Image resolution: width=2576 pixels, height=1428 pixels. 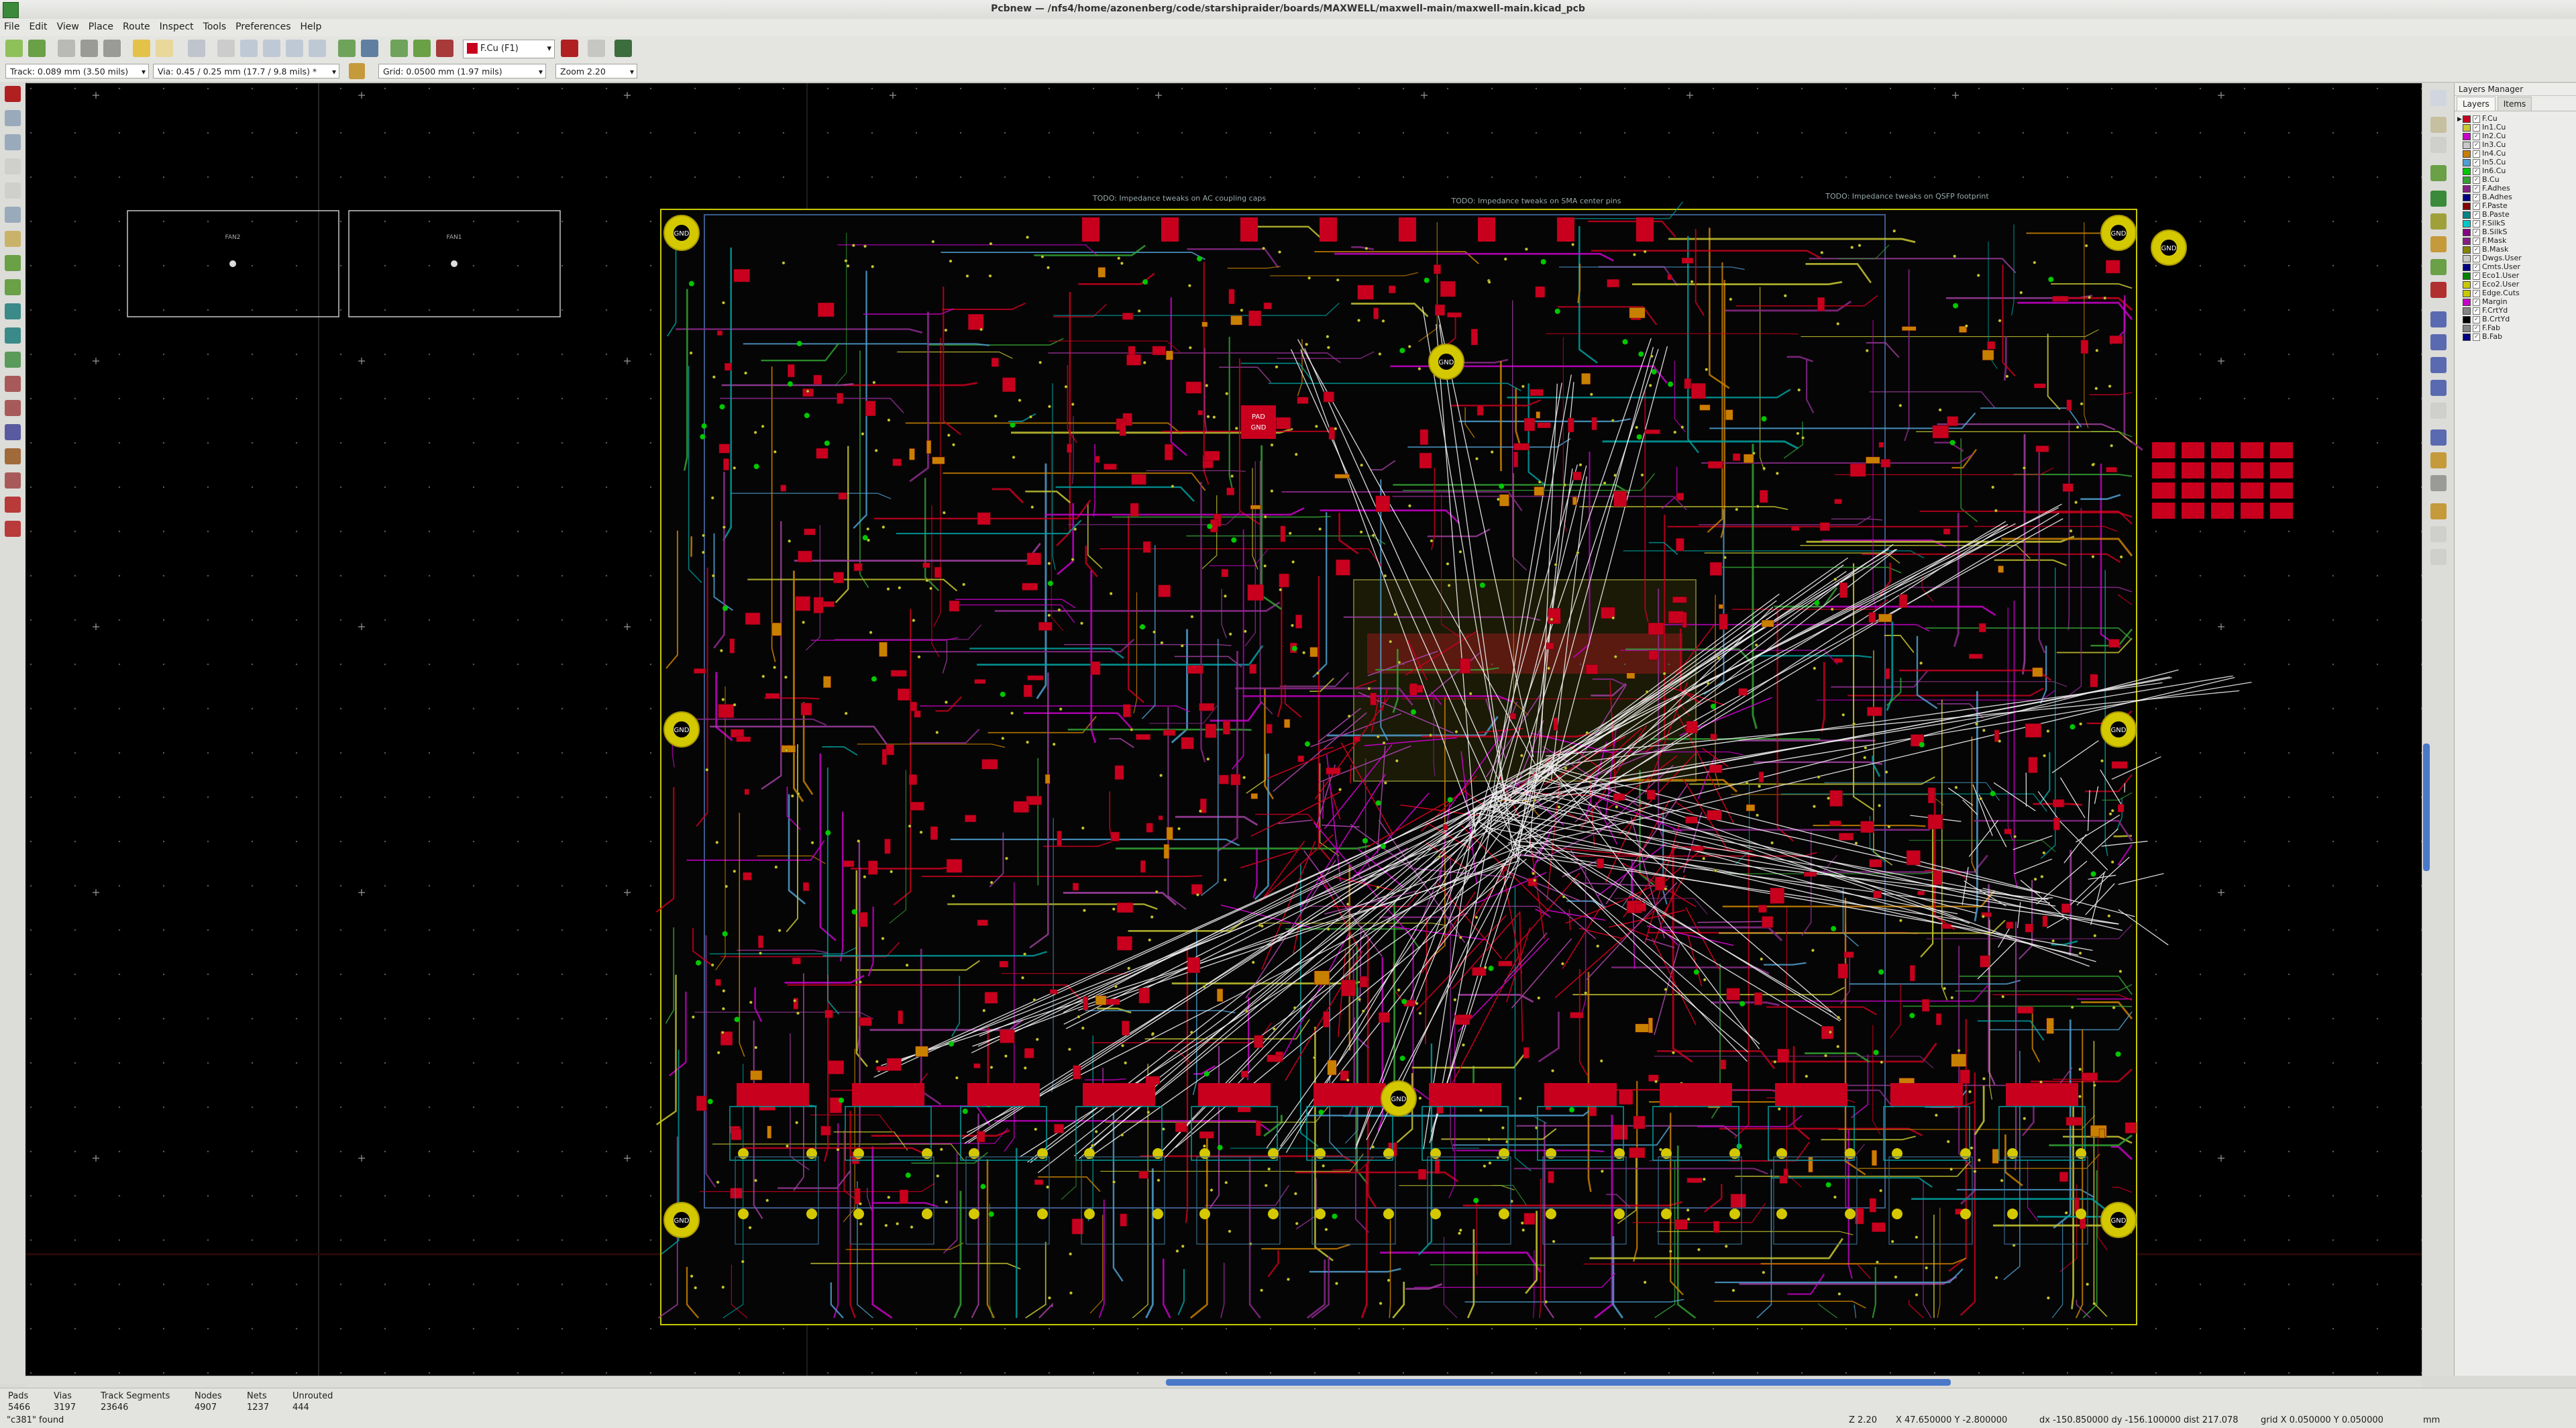 What do you see at coordinates (2515, 240) in the screenshot?
I see `layer-row: ✓F.Mask` at bounding box center [2515, 240].